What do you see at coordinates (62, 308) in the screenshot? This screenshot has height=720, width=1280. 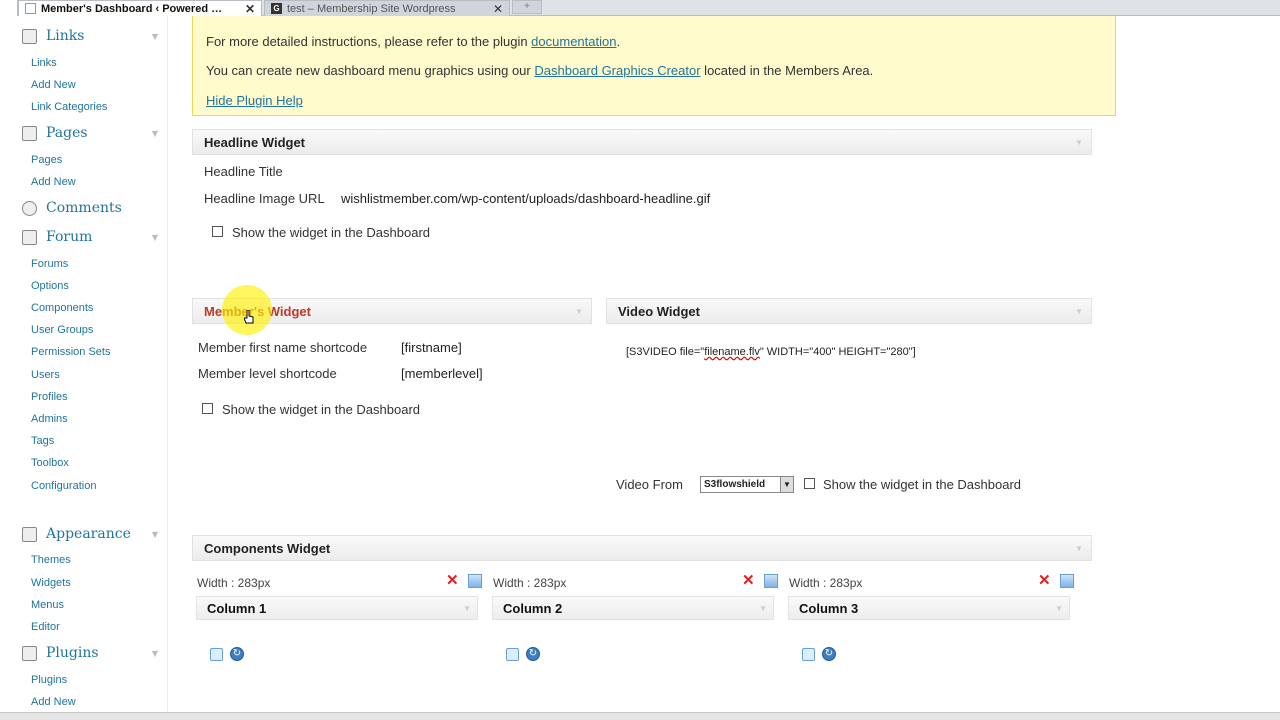 I see `sidebar-item-components: Components` at bounding box center [62, 308].